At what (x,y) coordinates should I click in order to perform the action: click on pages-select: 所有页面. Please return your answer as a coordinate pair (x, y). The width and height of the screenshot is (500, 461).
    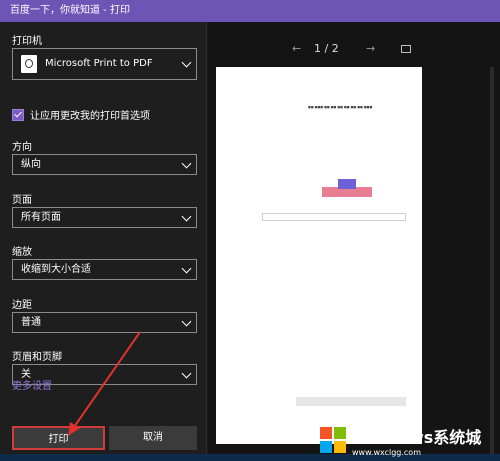
    Looking at the image, I should click on (104, 217).